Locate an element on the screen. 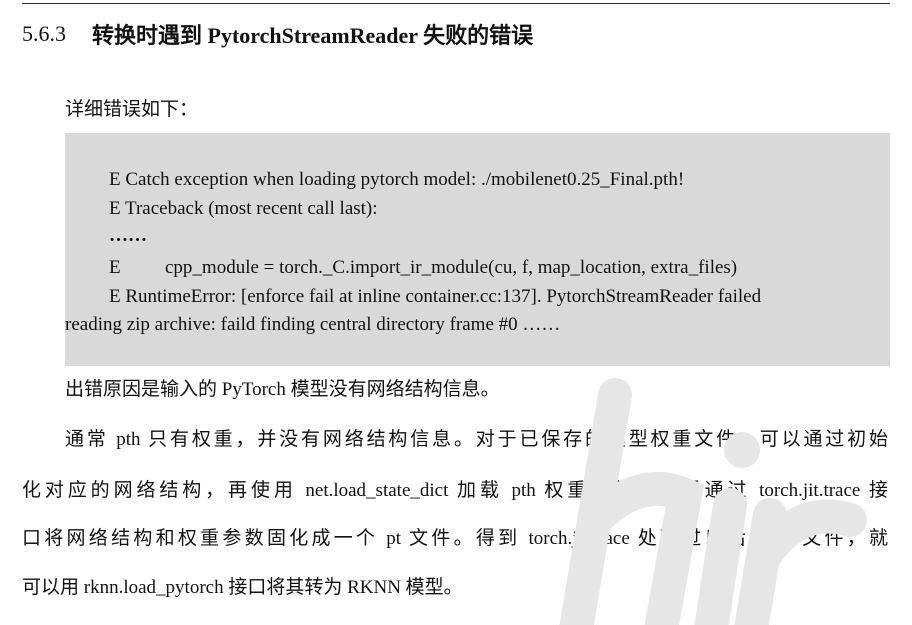 The image size is (912, 625). code-line-4-prefix: E is located at coordinates (115, 267).